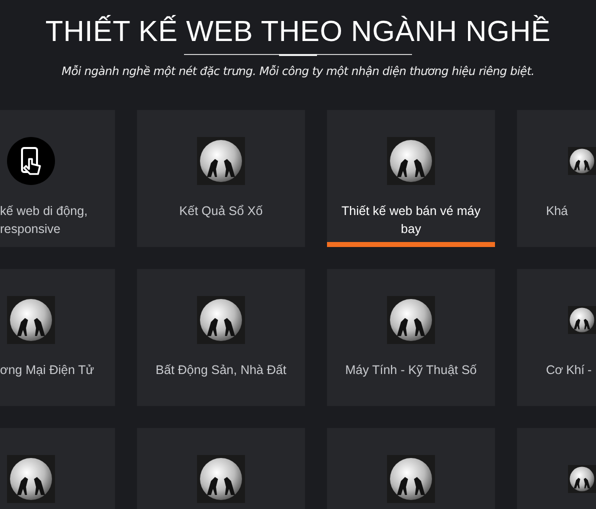  What do you see at coordinates (568, 370) in the screenshot?
I see `card-label: Cơ Khí -` at bounding box center [568, 370].